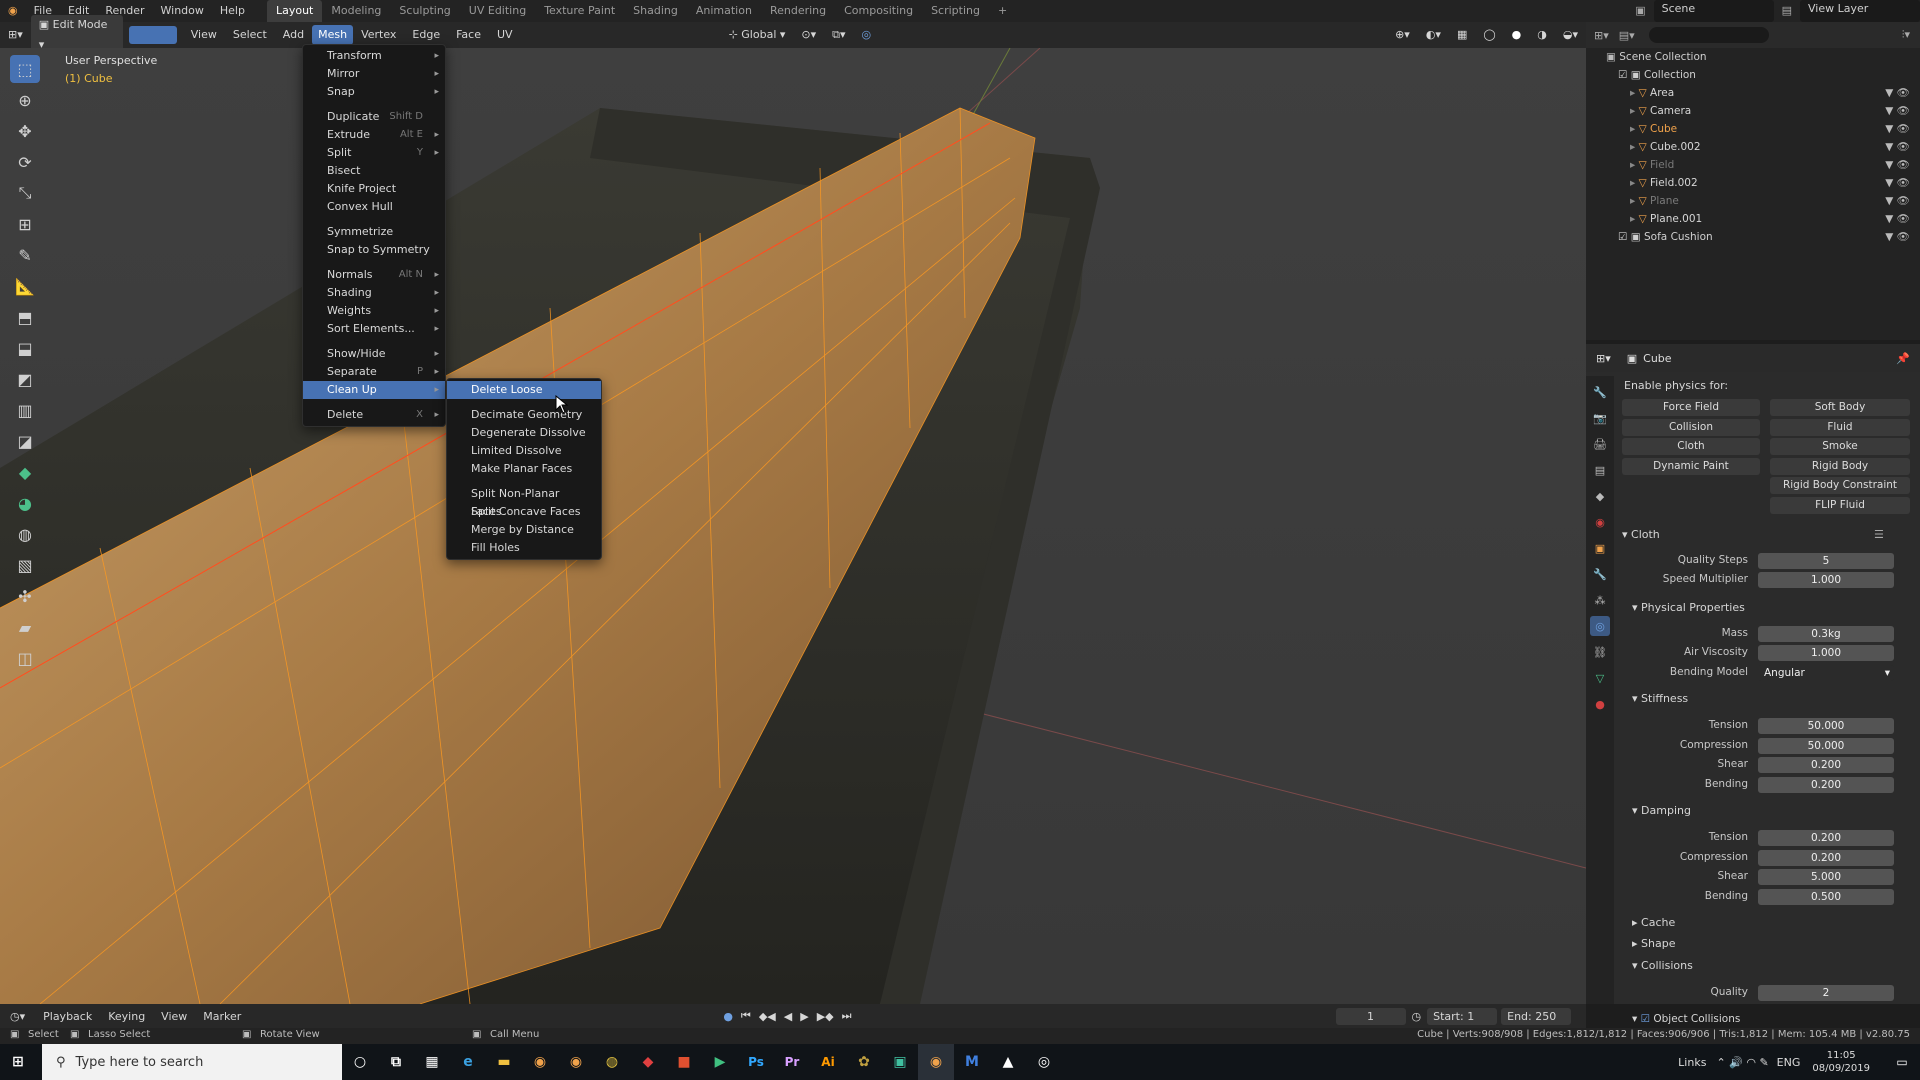 The height and width of the screenshot is (1080, 1920). Describe the element at coordinates (1826, 877) in the screenshot. I see `damping-shear-field: 5.000` at that location.